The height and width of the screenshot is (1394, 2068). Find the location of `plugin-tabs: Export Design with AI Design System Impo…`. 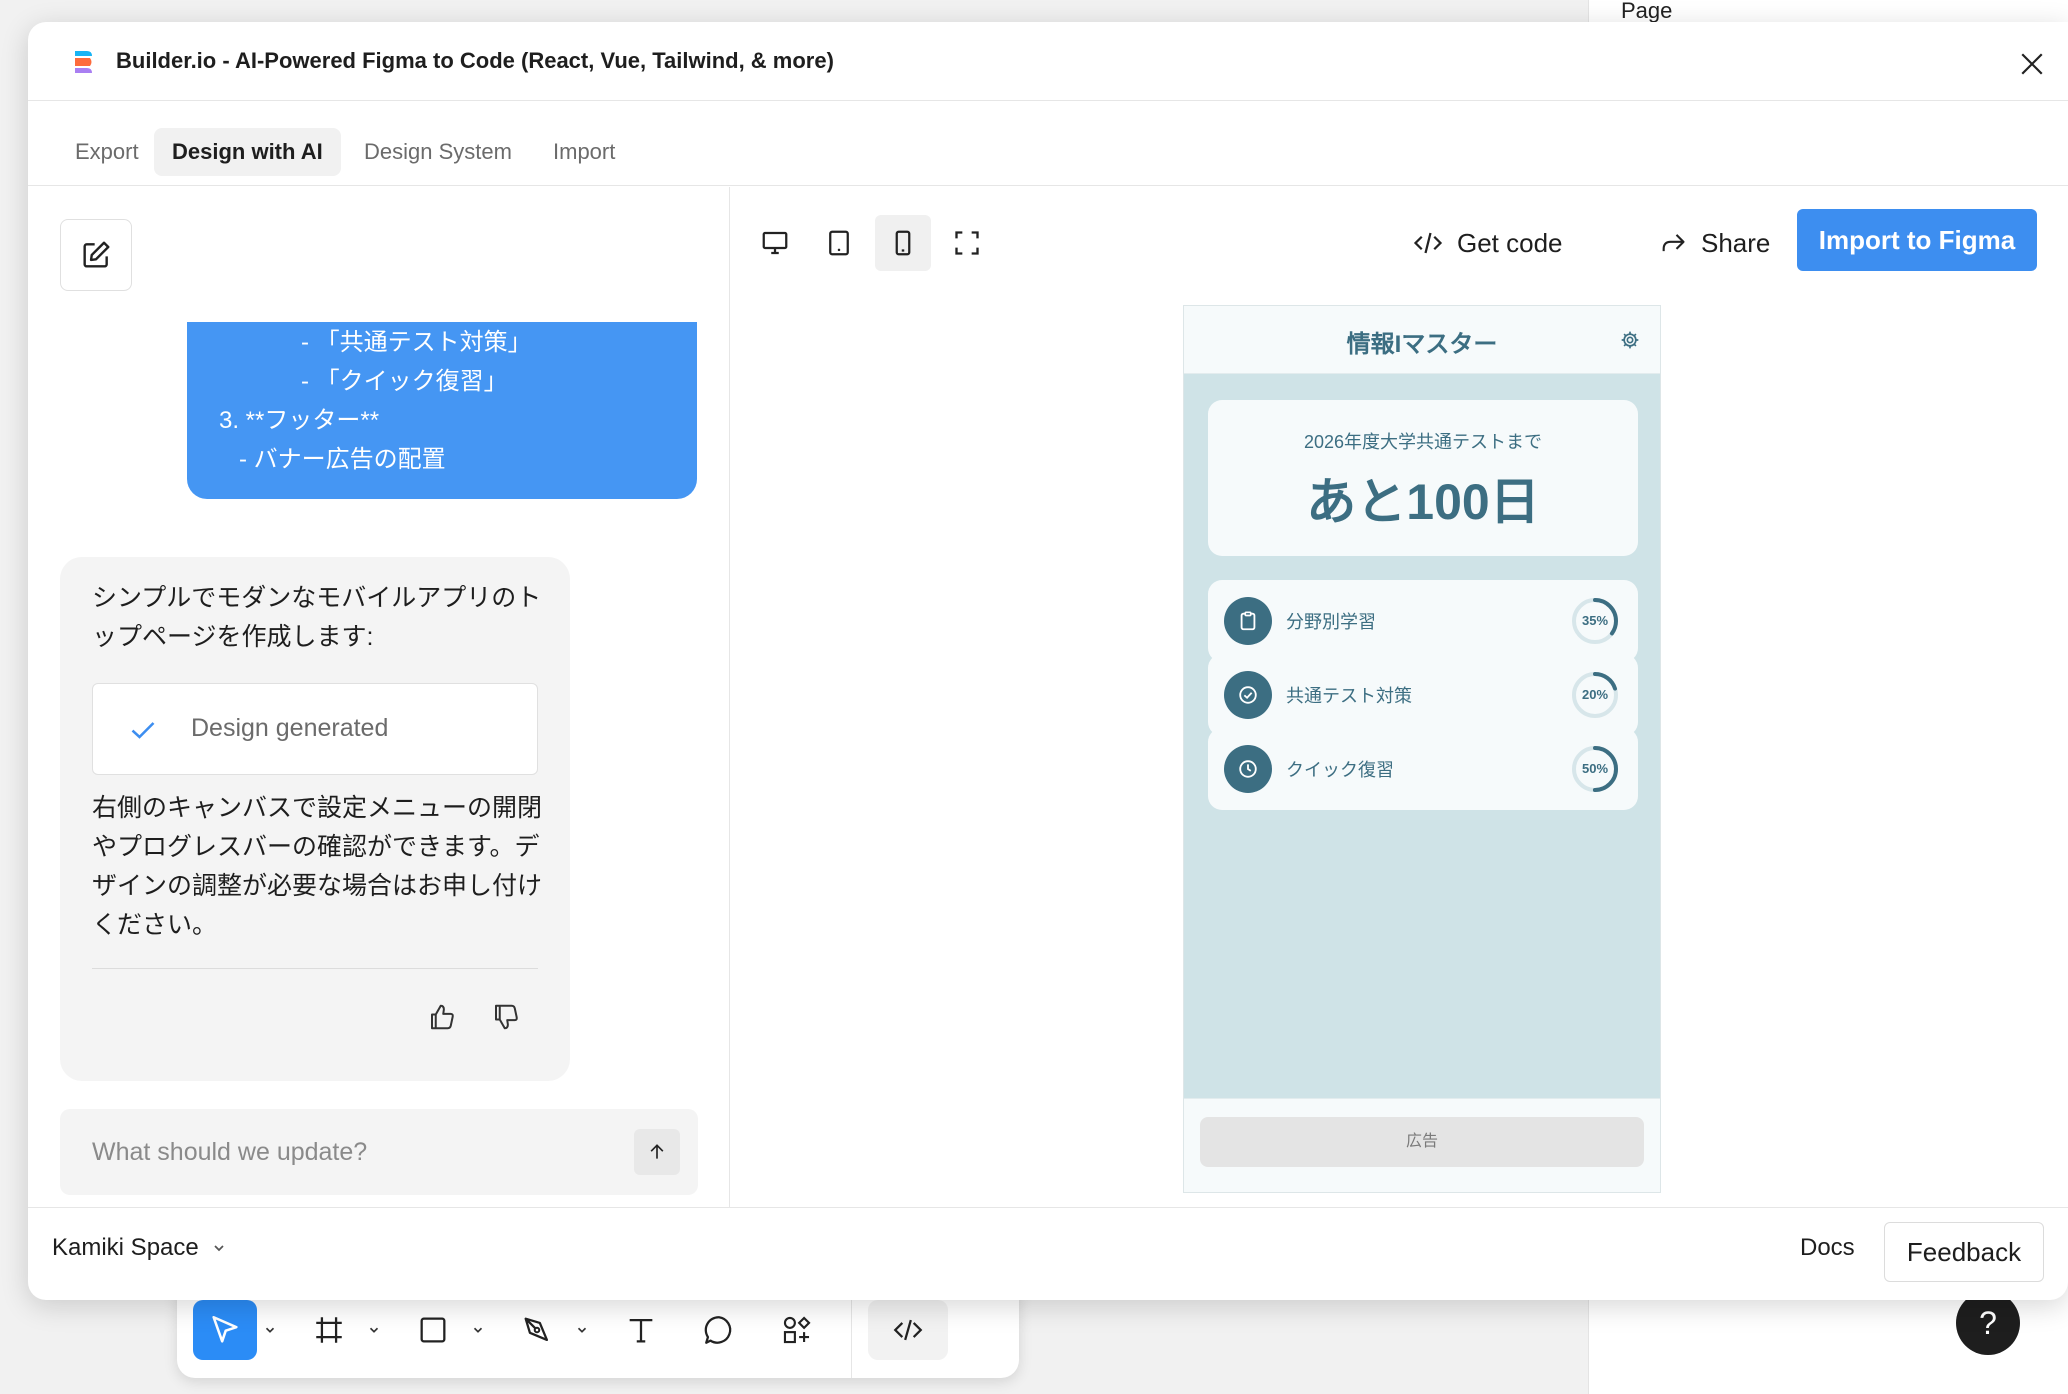

plugin-tabs: Export Design with AI Design System Impo… is located at coordinates (1048, 144).